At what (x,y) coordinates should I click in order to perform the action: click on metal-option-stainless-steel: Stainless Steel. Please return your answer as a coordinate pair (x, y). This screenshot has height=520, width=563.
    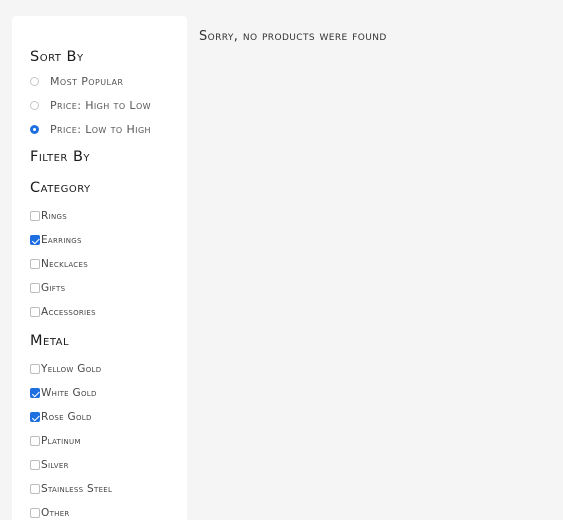
    Looking at the image, I should click on (71, 489).